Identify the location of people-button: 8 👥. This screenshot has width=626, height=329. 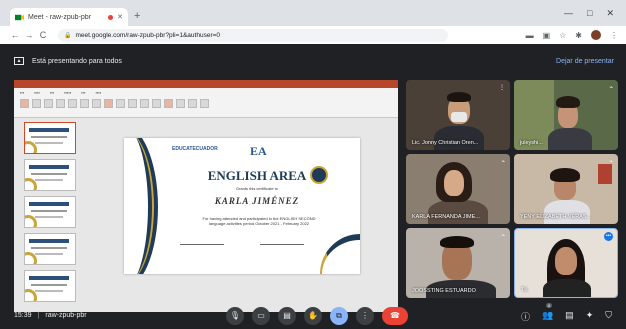
(547, 313).